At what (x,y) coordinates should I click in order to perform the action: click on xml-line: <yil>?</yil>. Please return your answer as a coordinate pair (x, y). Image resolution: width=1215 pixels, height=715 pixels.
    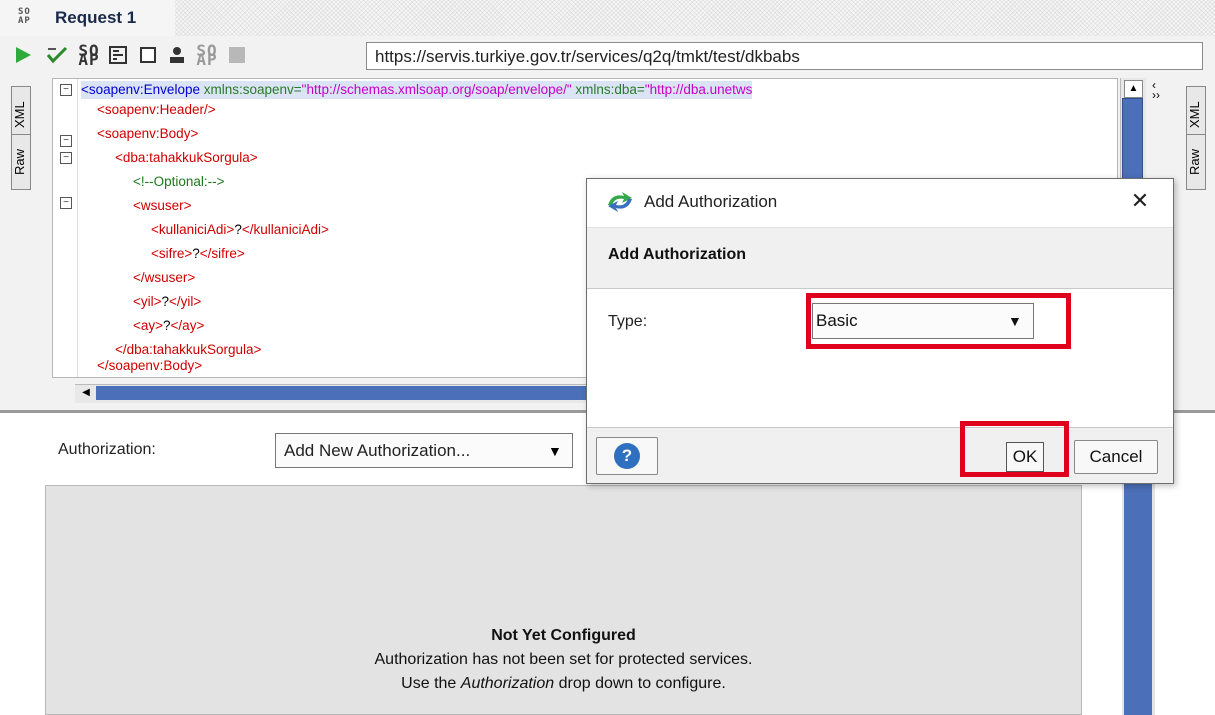
    Looking at the image, I should click on (167, 301).